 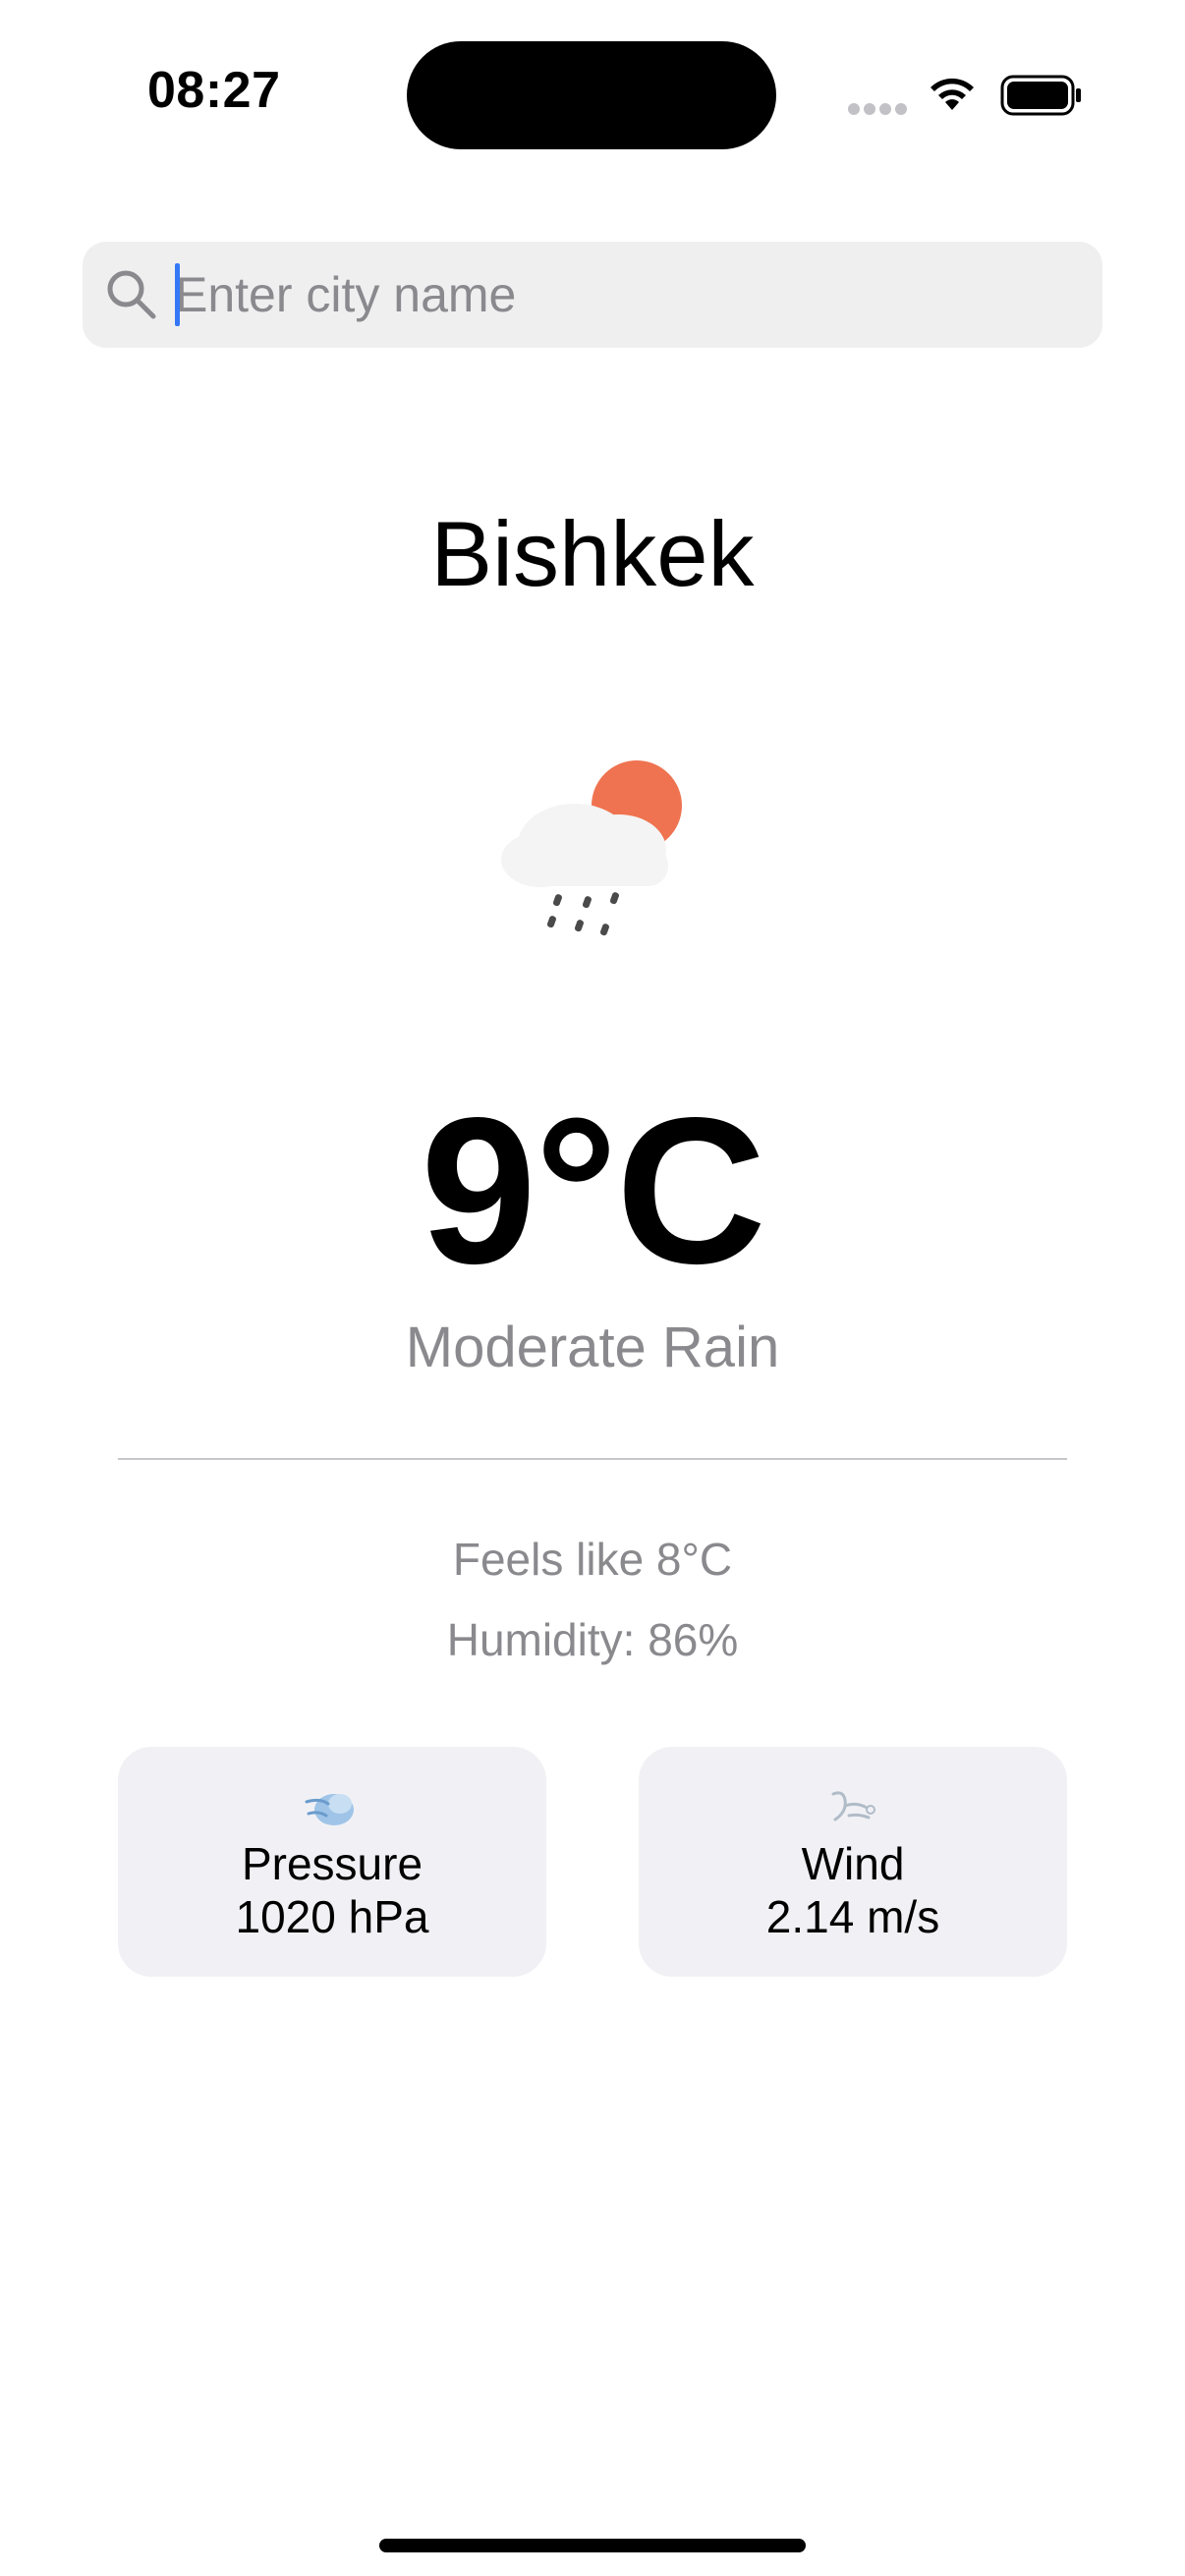 I want to click on pressure-value: 1020 hPa, so click(x=332, y=1916).